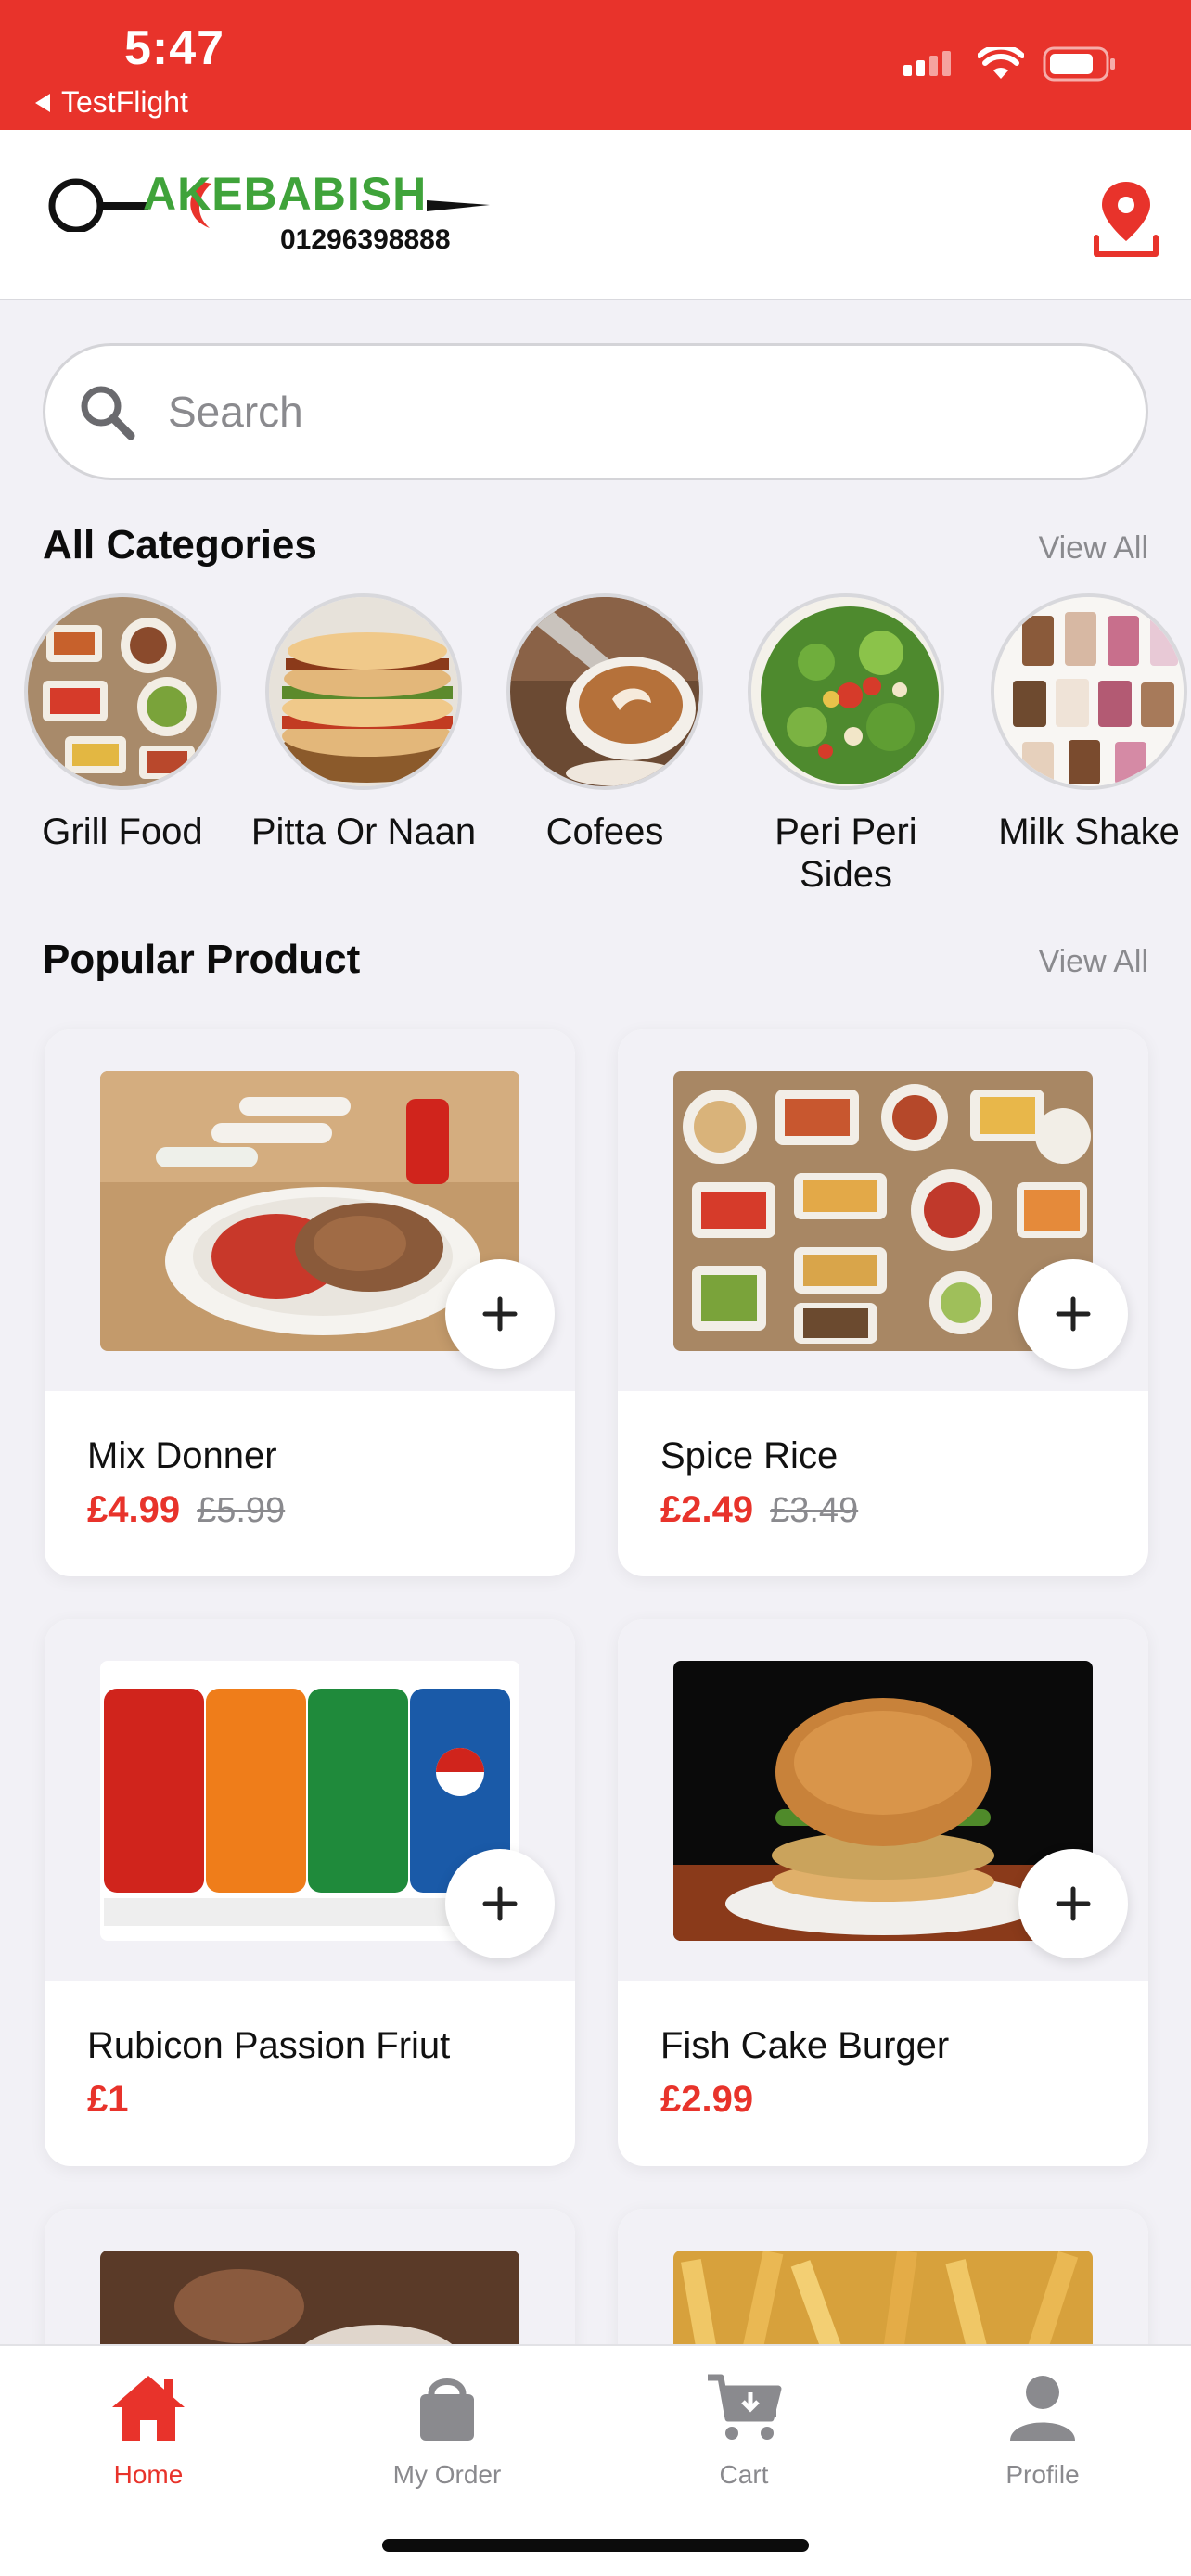 Image resolution: width=1191 pixels, height=2576 pixels. I want to click on search-icon, so click(108, 413).